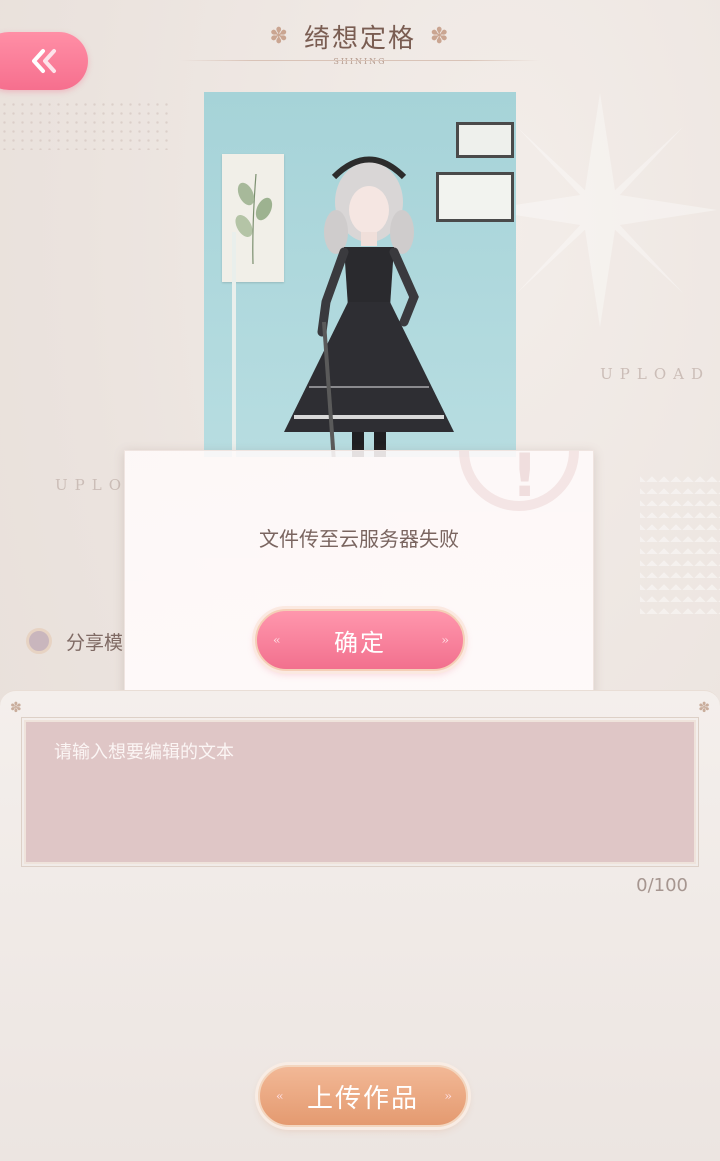 The height and width of the screenshot is (1161, 720). I want to click on dot-pattern-decoration, so click(85, 125).